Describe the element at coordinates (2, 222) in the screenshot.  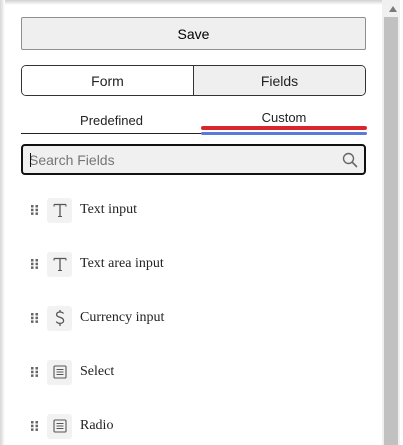
I see `left-shadow` at that location.